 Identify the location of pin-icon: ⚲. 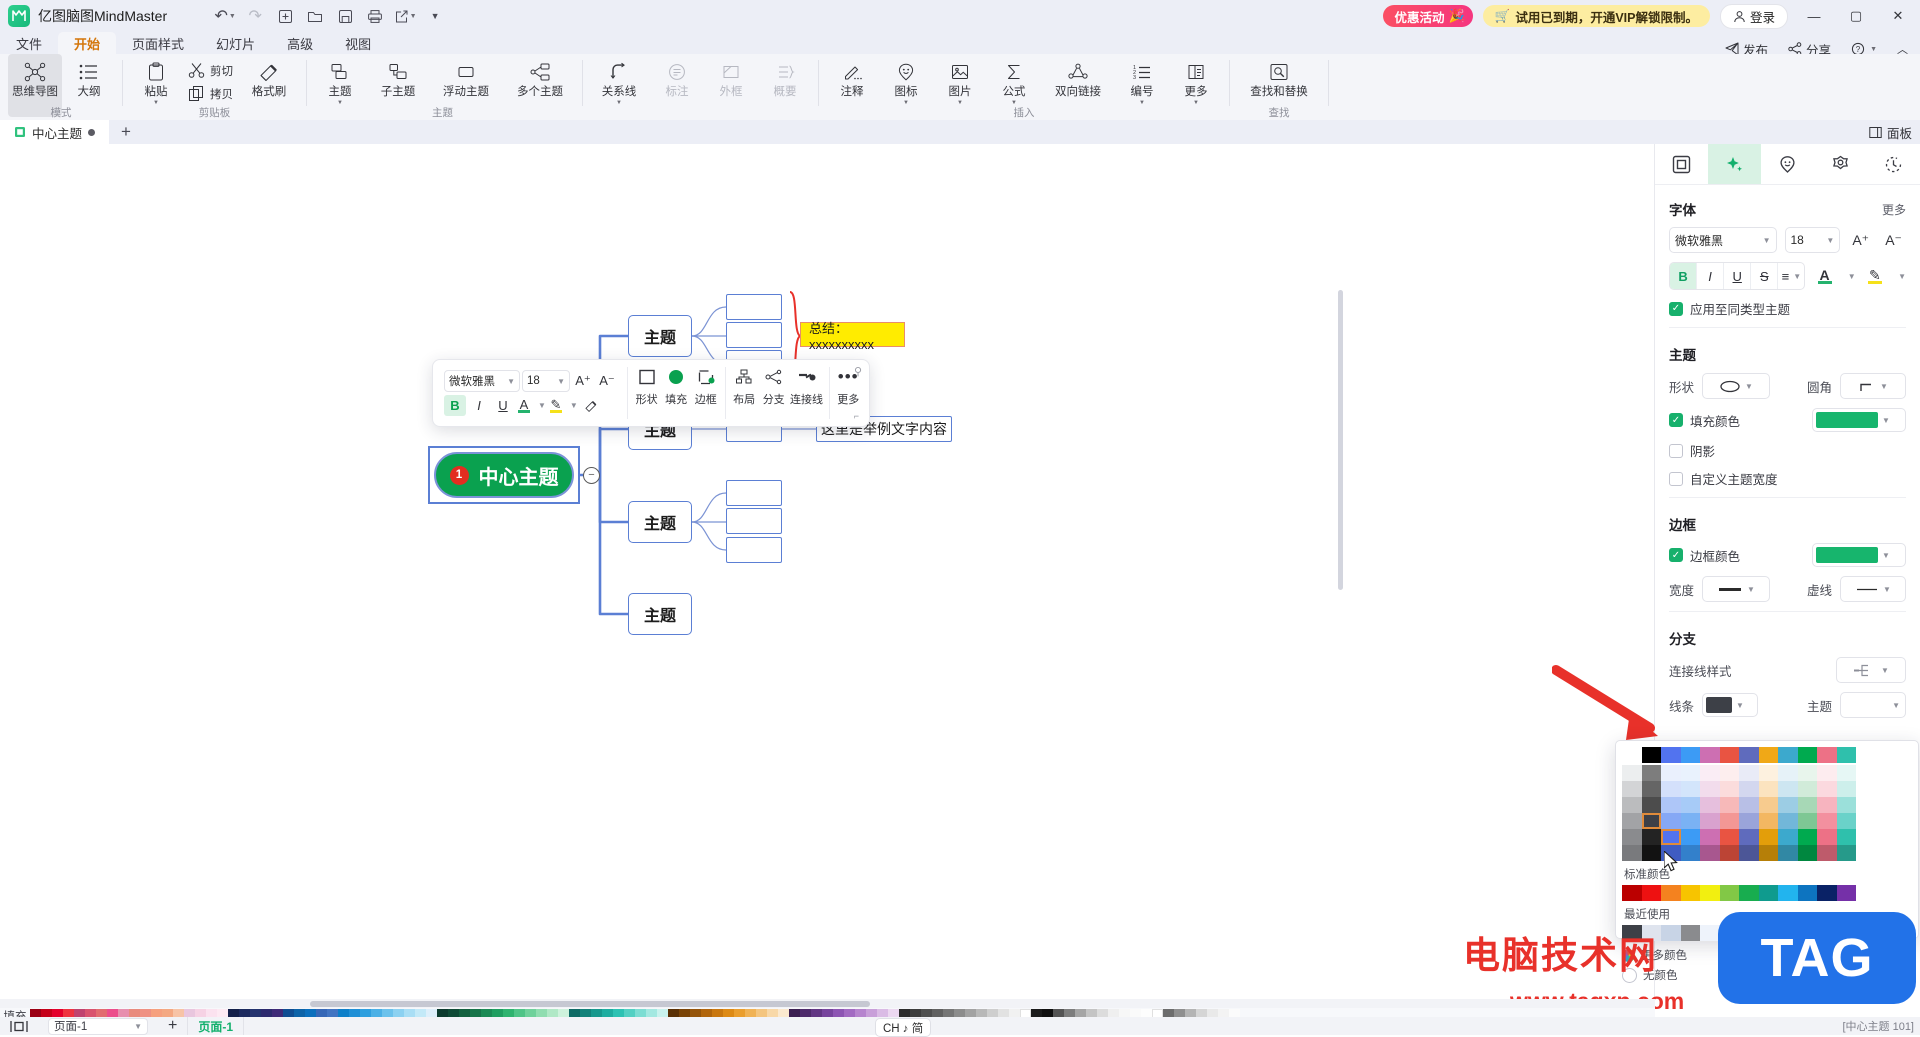
(858, 371).